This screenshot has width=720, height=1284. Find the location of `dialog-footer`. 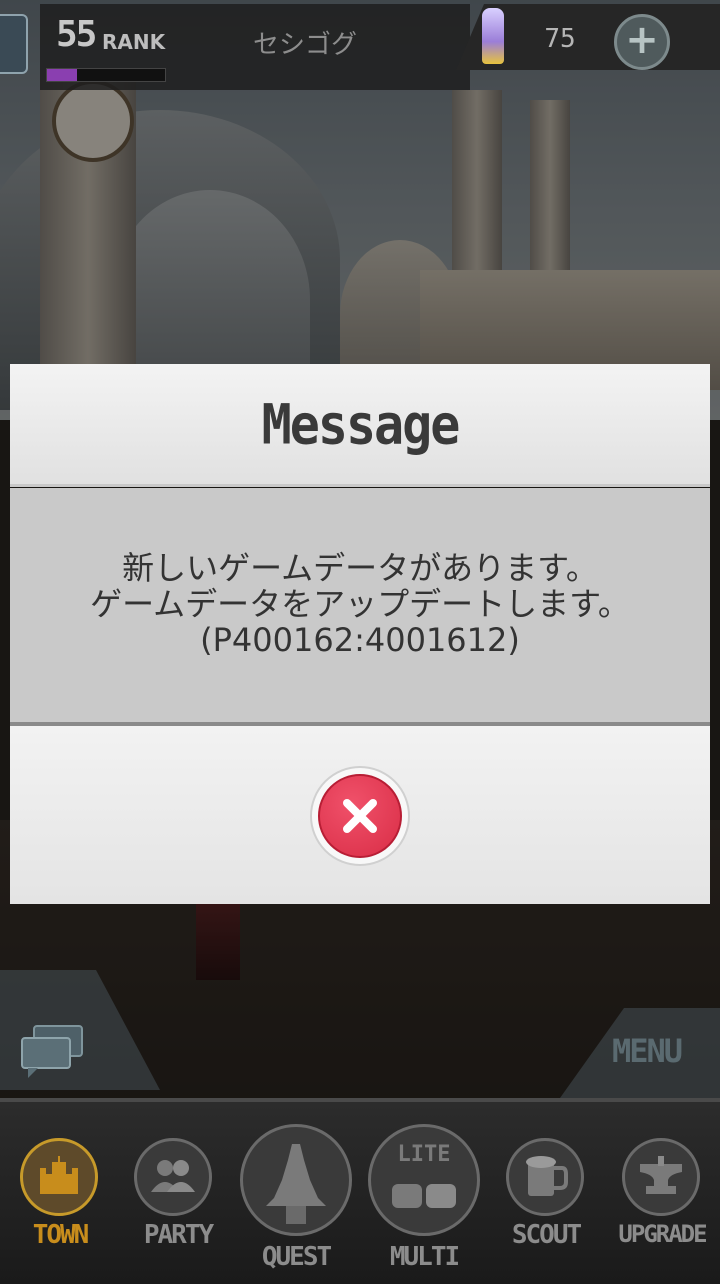

dialog-footer is located at coordinates (360, 815).